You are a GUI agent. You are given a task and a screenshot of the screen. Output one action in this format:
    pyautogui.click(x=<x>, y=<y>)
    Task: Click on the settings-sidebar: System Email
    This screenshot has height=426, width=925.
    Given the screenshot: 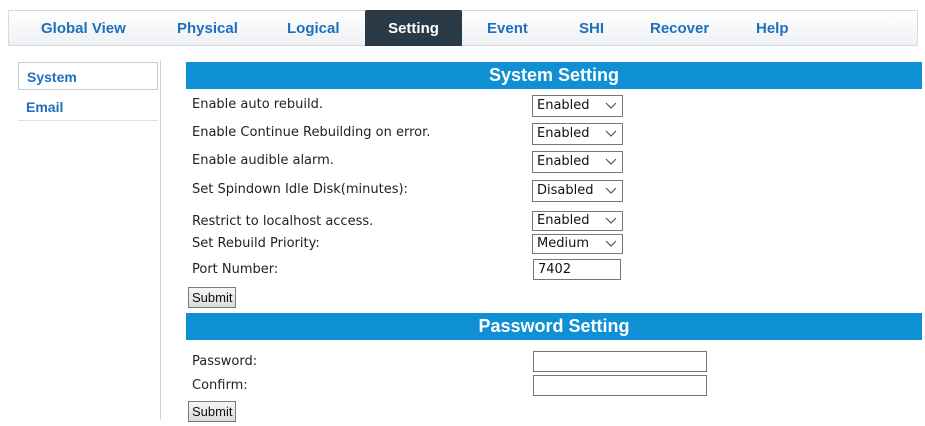 What is the action you would take?
    pyautogui.click(x=88, y=240)
    